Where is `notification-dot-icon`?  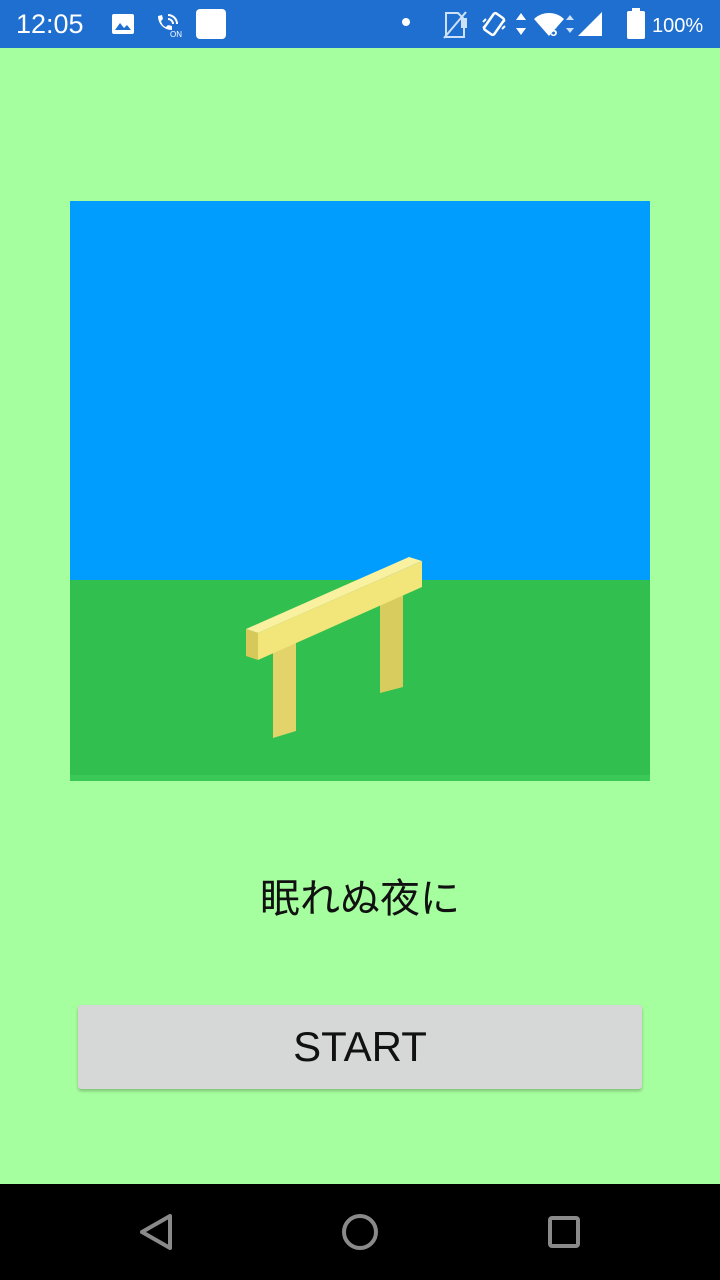
notification-dot-icon is located at coordinates (406, 30).